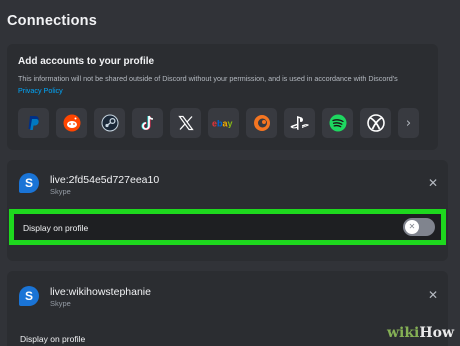 Image resolution: width=460 pixels, height=346 pixels. Describe the element at coordinates (337, 123) in the screenshot. I see `spotify-icon` at that location.